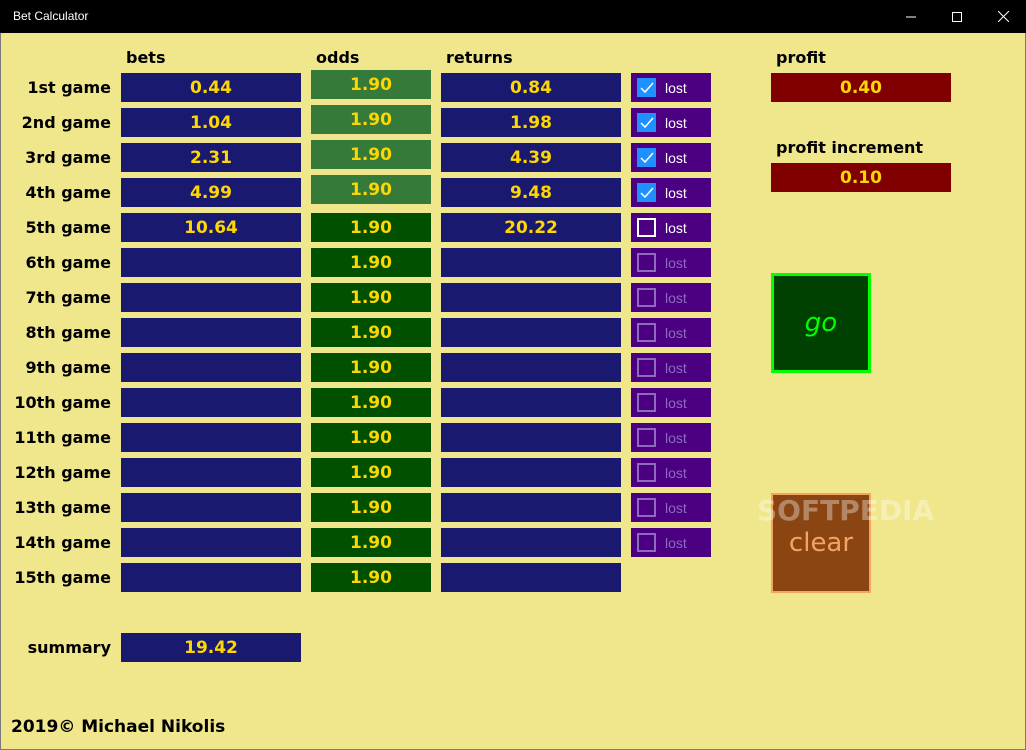  Describe the element at coordinates (1003, 16) in the screenshot. I see `close-button` at that location.